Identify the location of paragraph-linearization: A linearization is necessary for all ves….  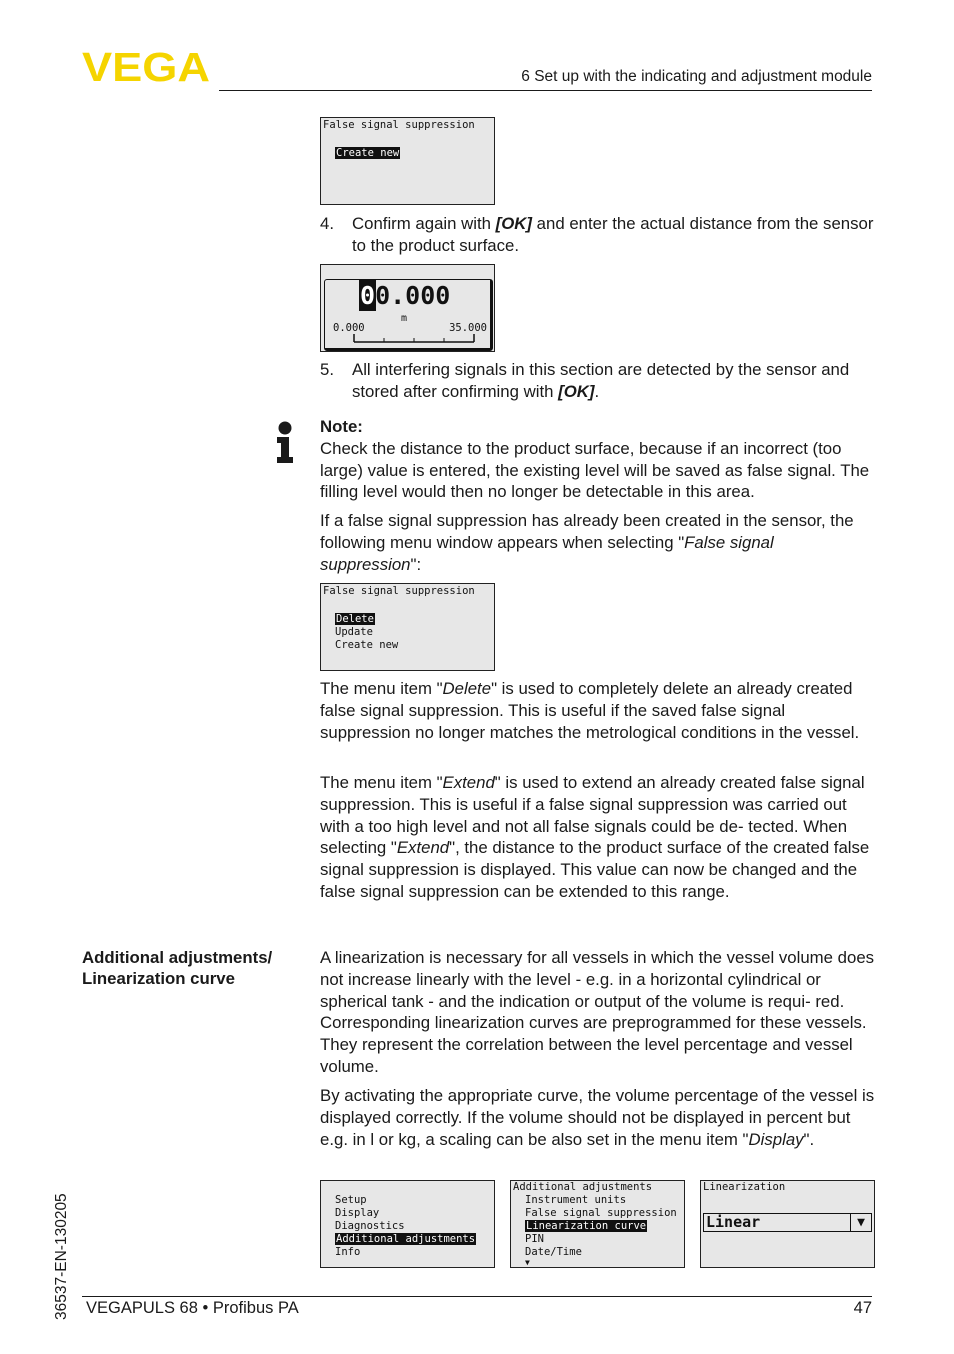
(597, 1012).